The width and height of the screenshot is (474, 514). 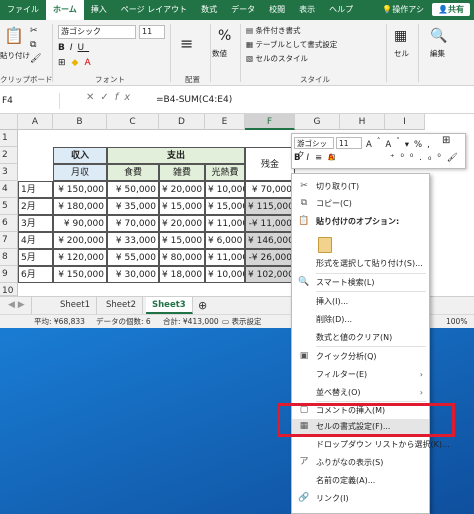 What do you see at coordinates (360, 392) in the screenshot?
I see `menu-item-sort: 並べ替え(O) ›` at bounding box center [360, 392].